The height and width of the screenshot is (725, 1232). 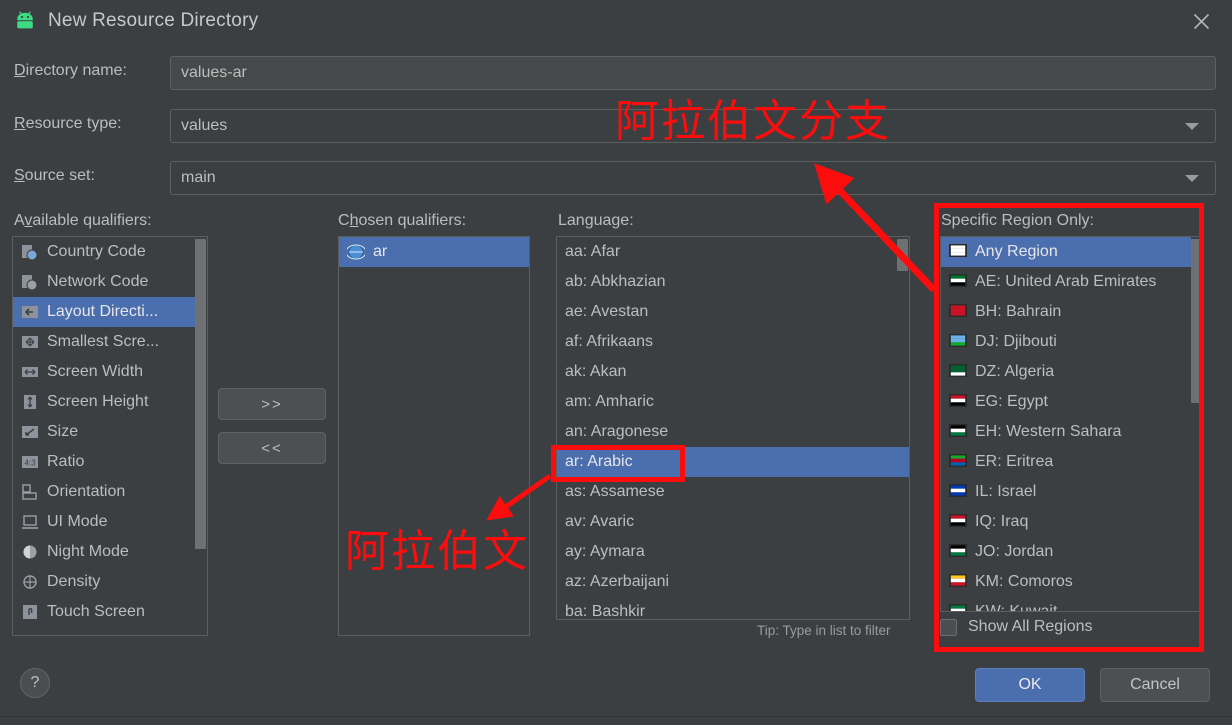 I want to click on available-qualifiers-scrollbar, so click(x=200, y=436).